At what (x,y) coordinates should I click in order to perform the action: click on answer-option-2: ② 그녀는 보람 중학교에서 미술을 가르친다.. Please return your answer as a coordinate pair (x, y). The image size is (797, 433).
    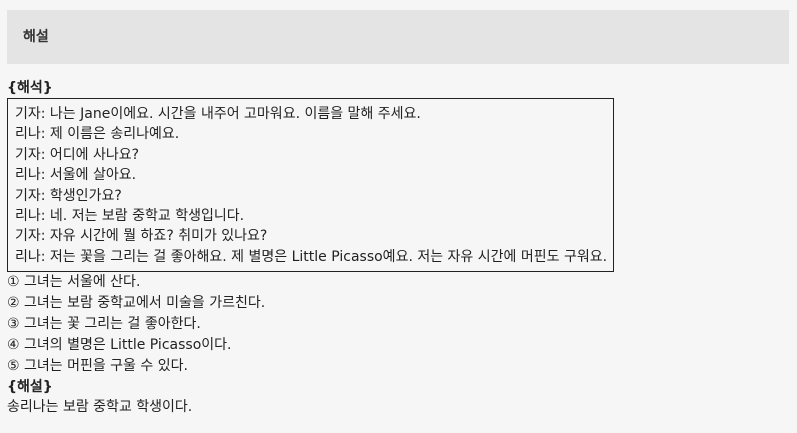
    Looking at the image, I should click on (136, 303).